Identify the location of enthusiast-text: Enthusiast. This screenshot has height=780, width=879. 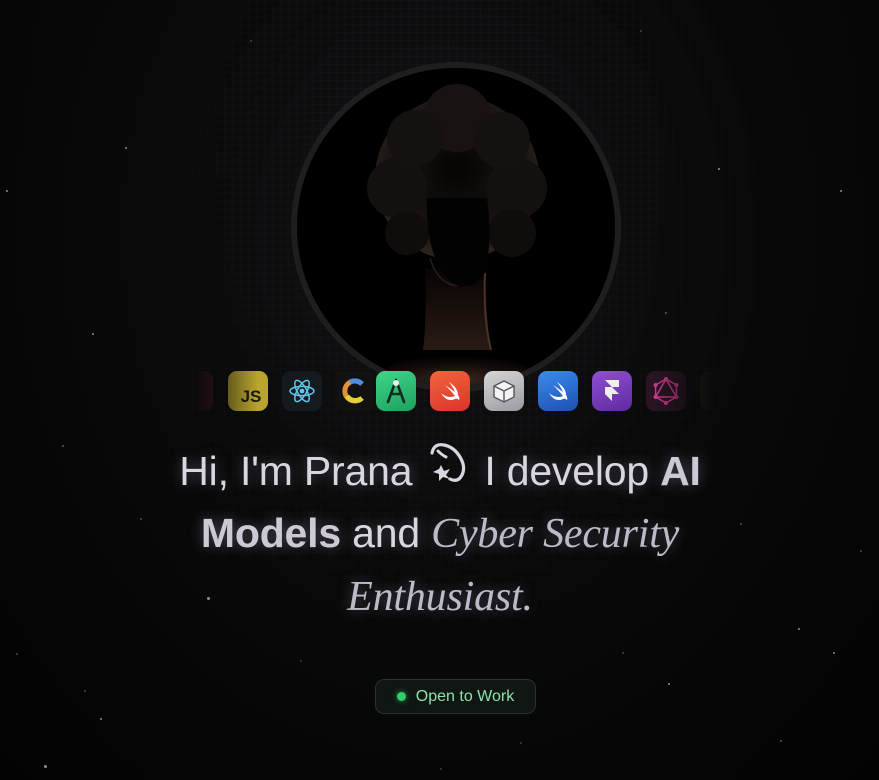
(435, 597).